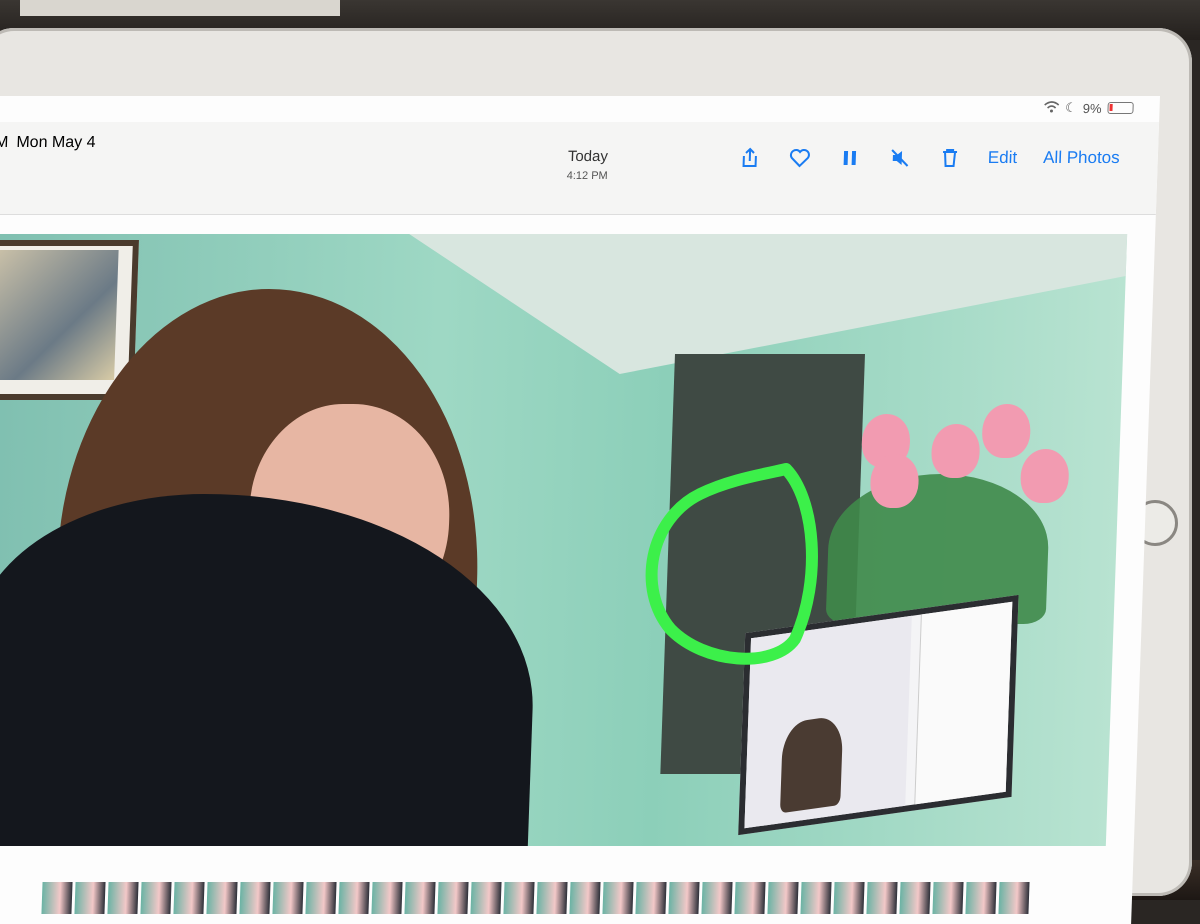 This screenshot has width=1200, height=924. What do you see at coordinates (1071, 107) in the screenshot?
I see `moon-icon: ☾` at bounding box center [1071, 107].